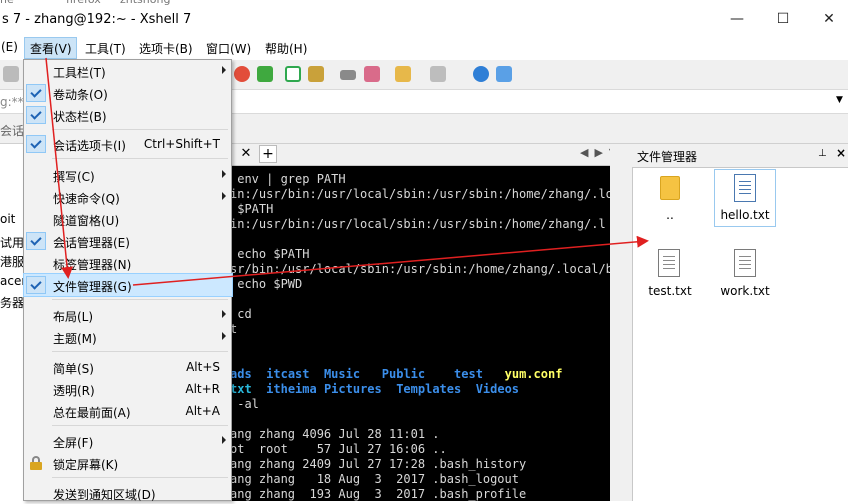  What do you see at coordinates (424, 48) in the screenshot?
I see `menu-bar` at bounding box center [424, 48].